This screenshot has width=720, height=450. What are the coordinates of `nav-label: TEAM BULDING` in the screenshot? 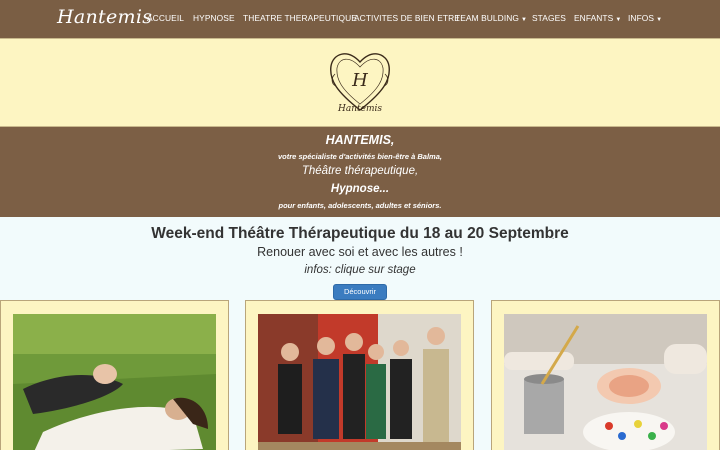 It's located at (487, 18).